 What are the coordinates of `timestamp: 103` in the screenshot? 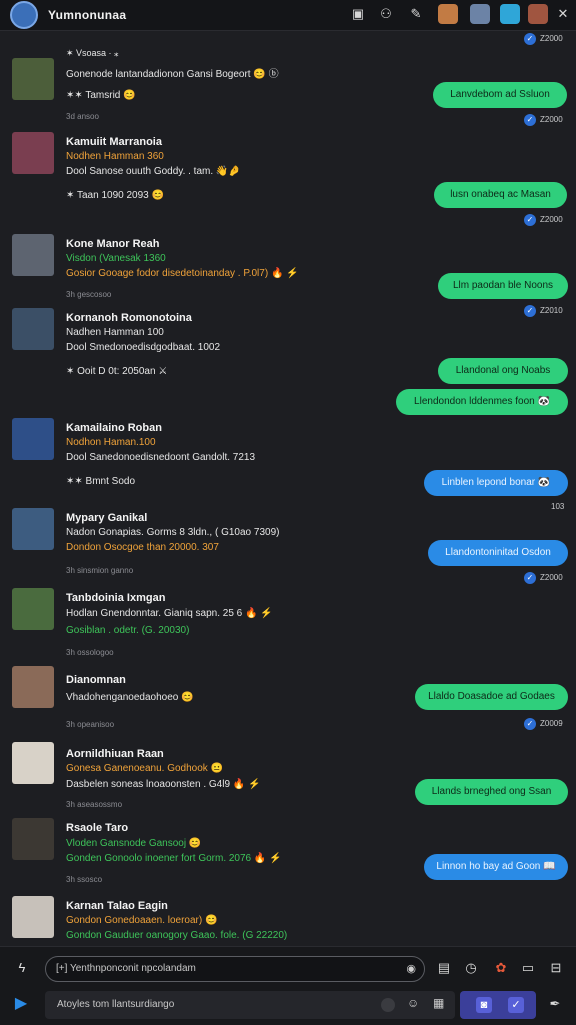 It's located at (558, 506).